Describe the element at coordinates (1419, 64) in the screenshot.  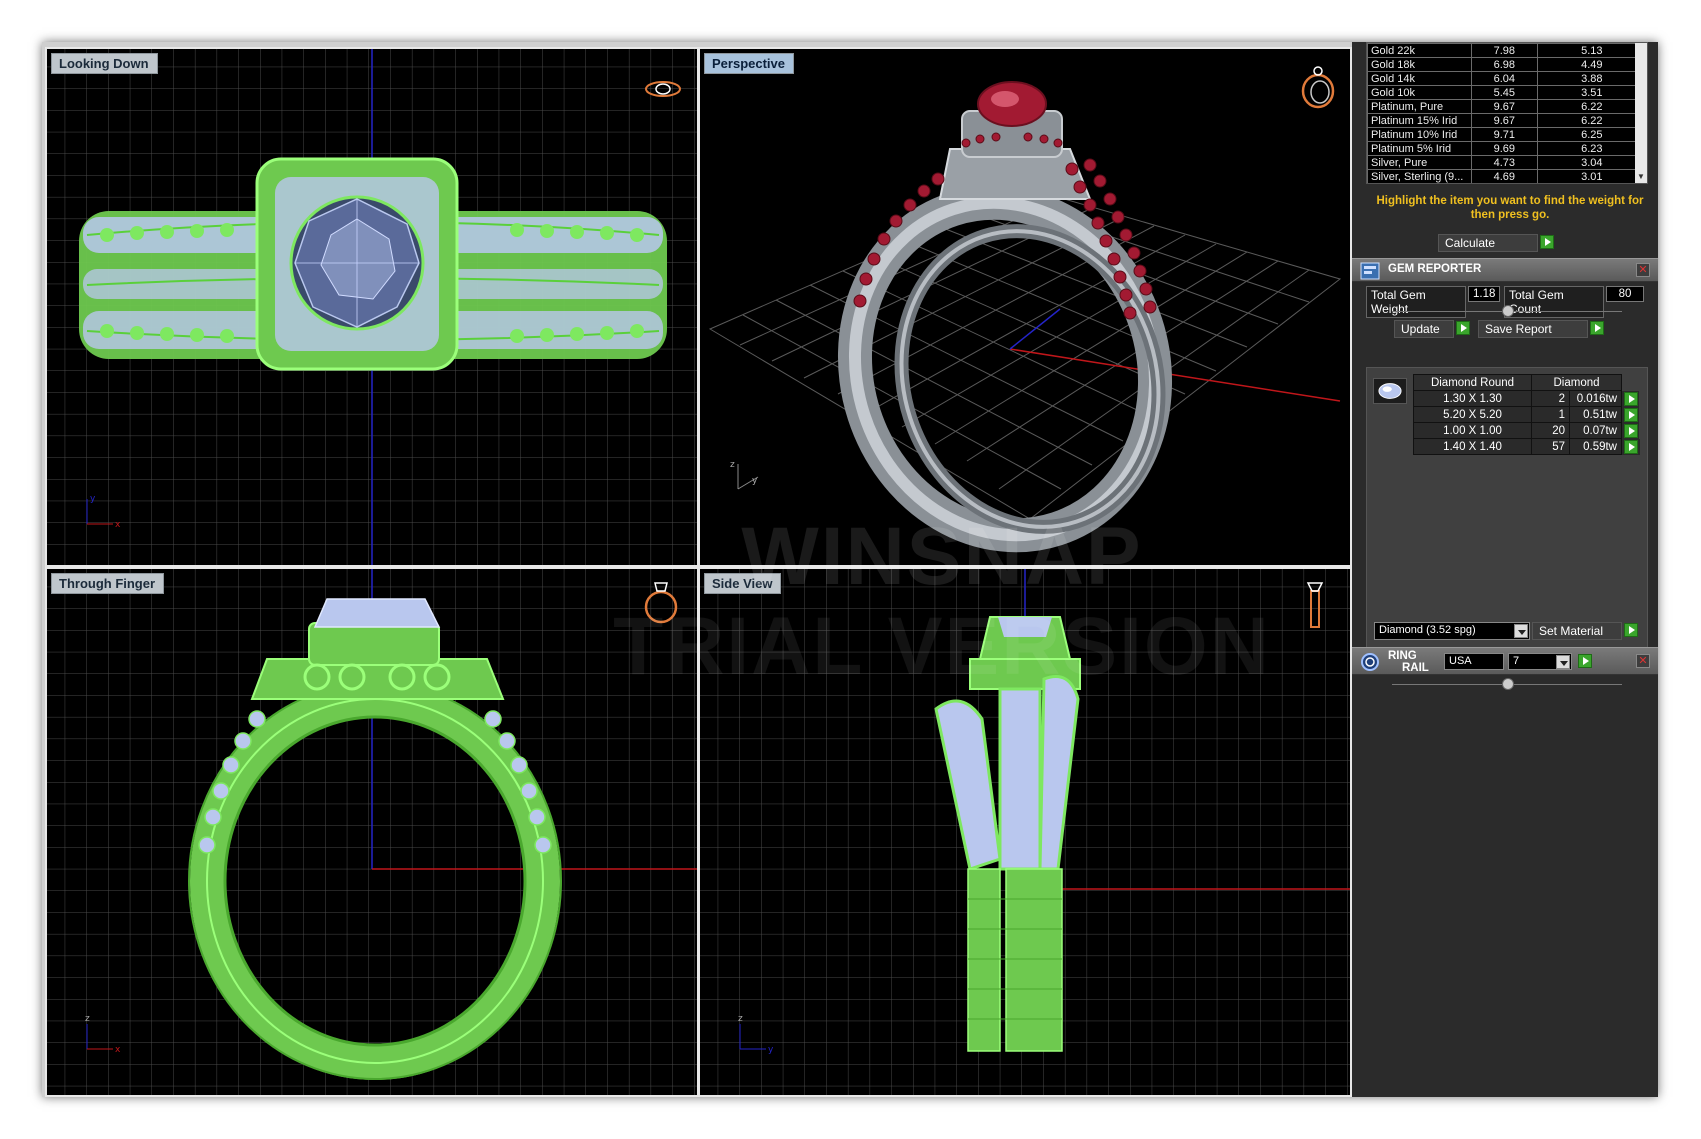
I see `metal-name-cell: Gold 18k` at that location.